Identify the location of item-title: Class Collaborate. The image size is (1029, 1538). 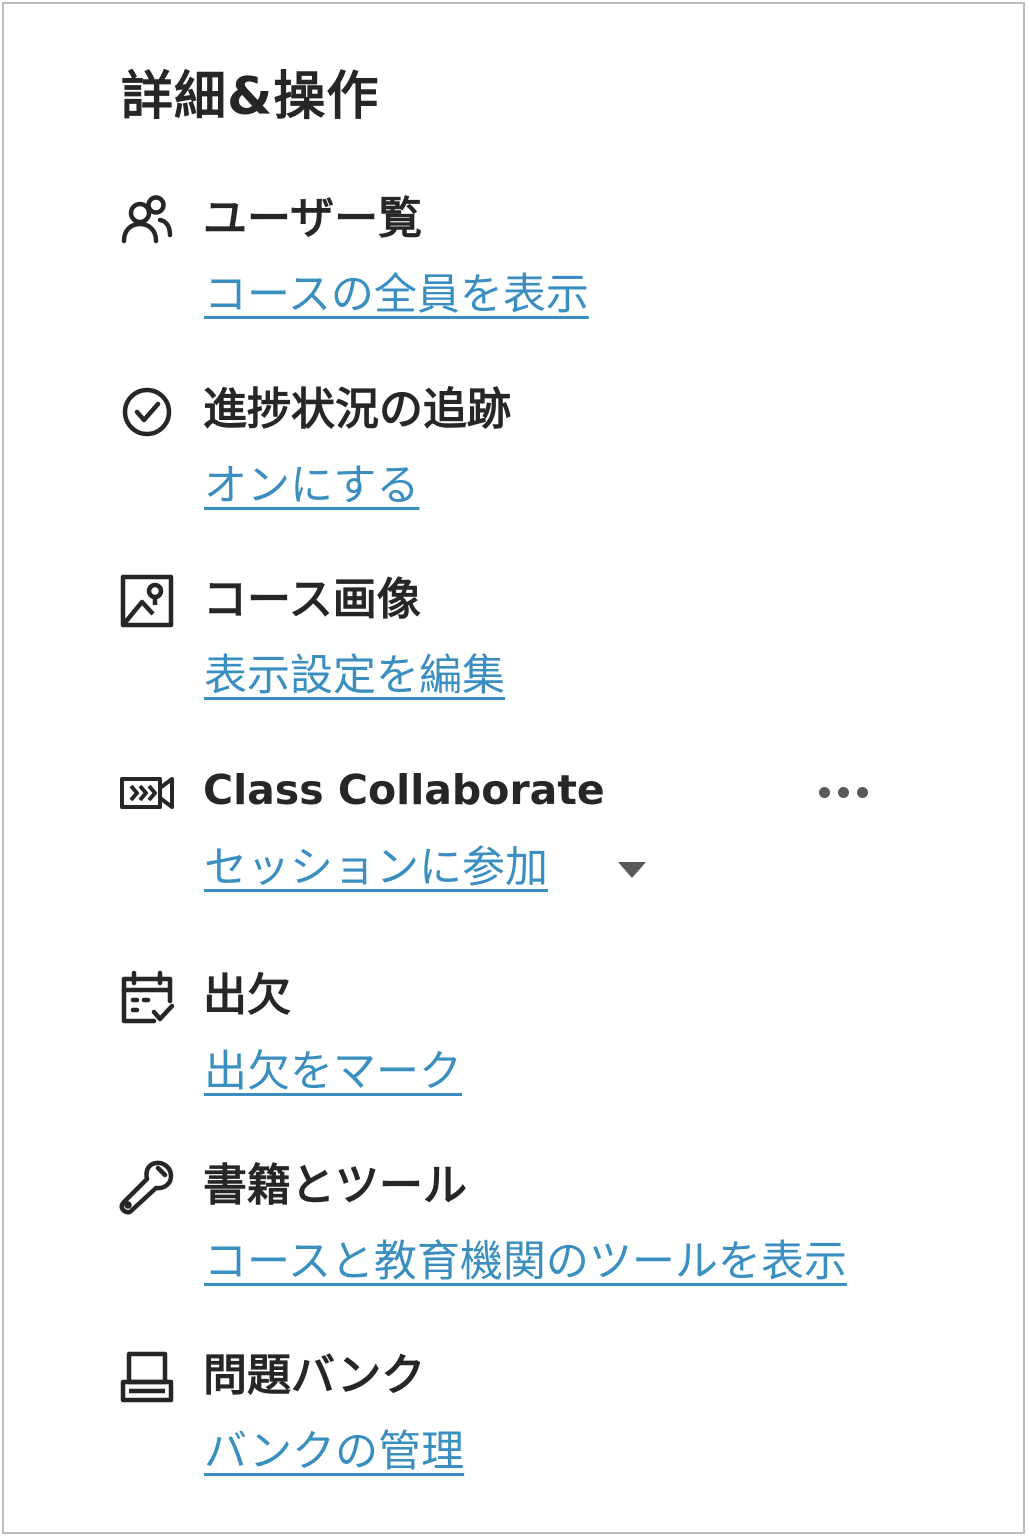
(404, 790).